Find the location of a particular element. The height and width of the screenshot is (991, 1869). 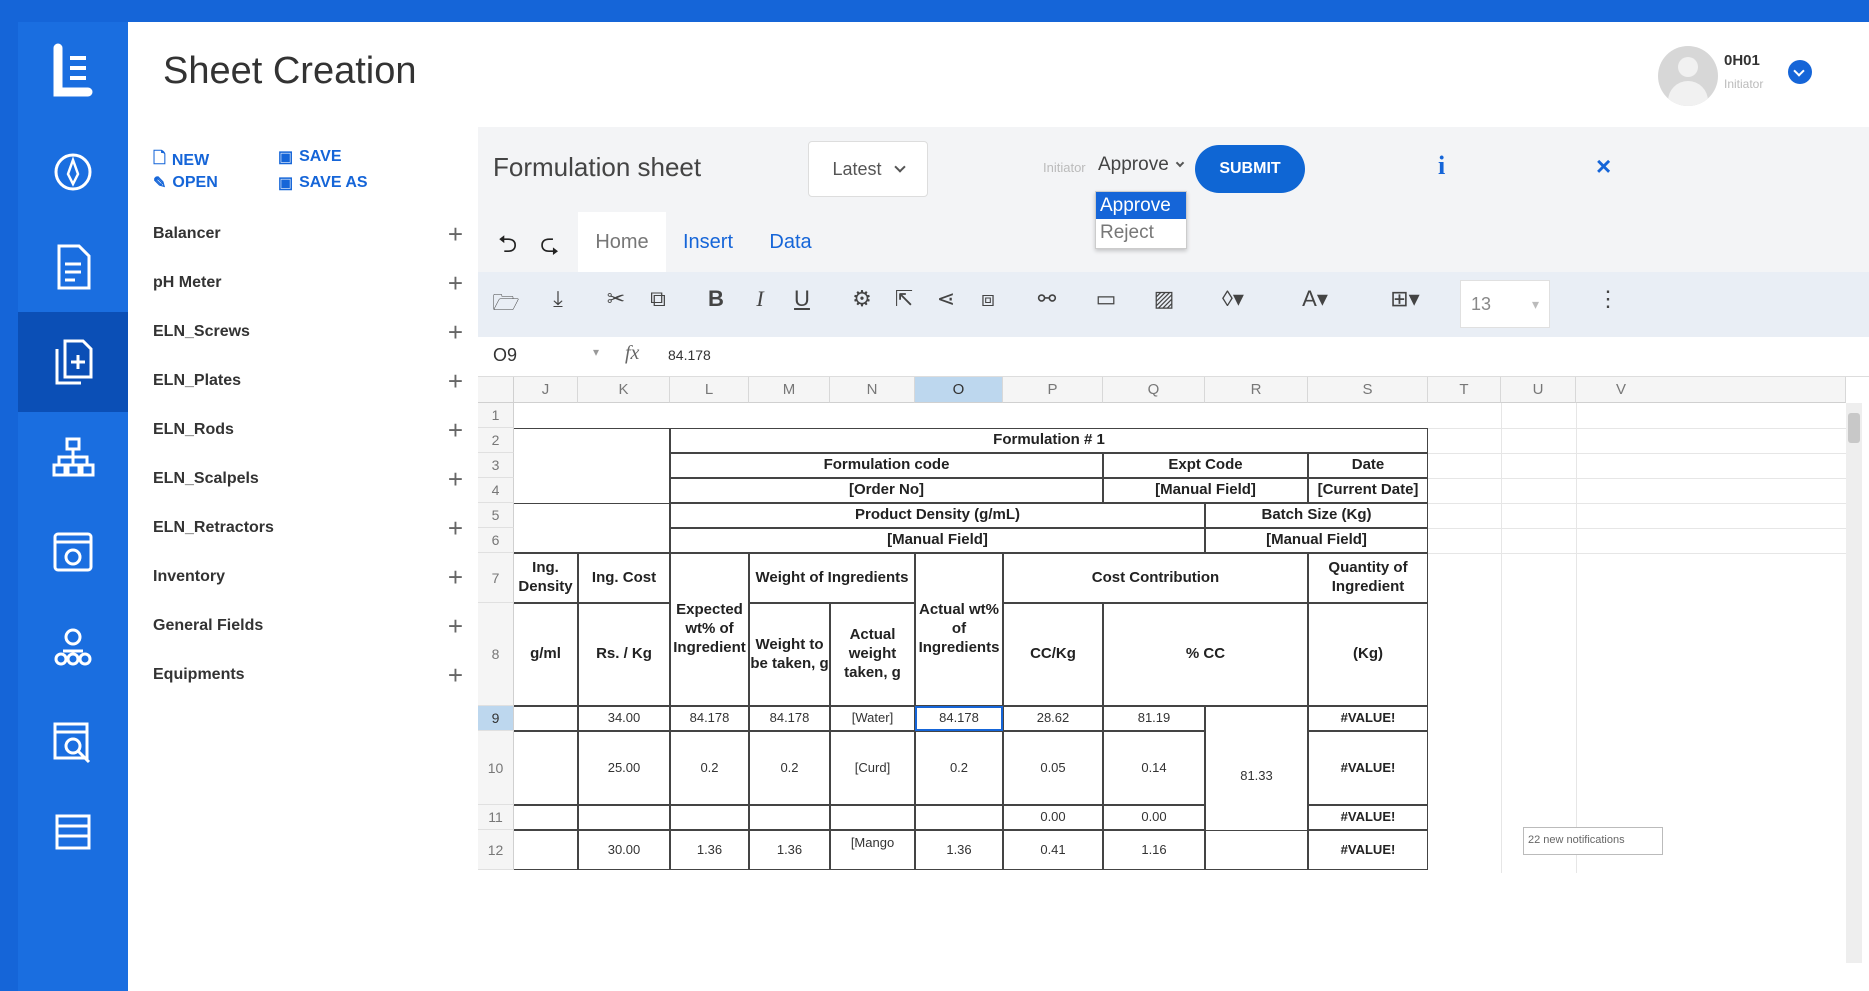

comment-icon: ▭ is located at coordinates (1106, 299).